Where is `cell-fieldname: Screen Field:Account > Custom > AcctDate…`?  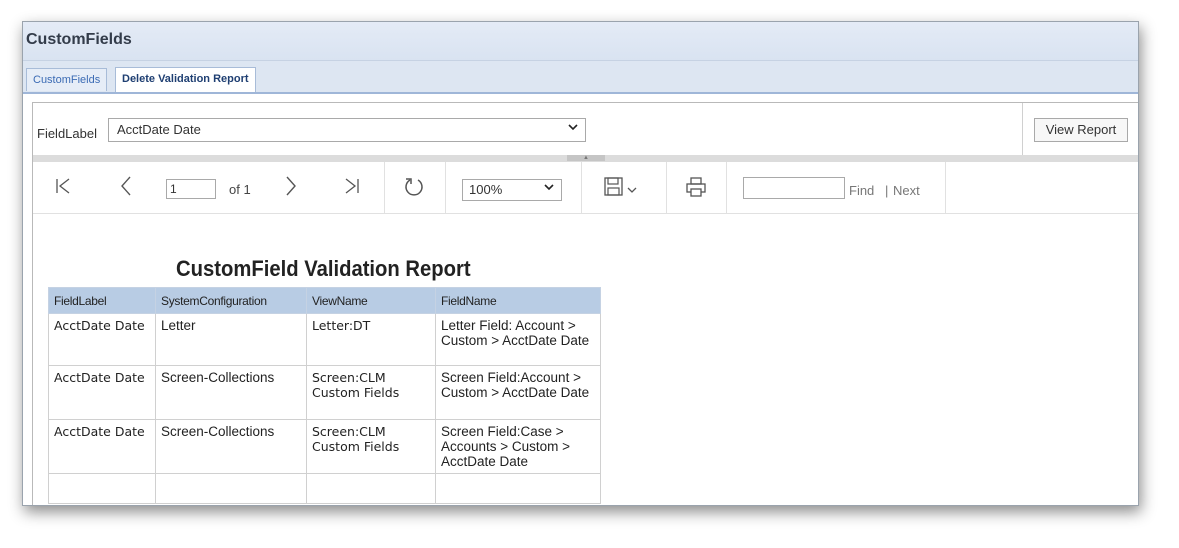 cell-fieldname: Screen Field:Account > Custom > AcctDate… is located at coordinates (518, 392).